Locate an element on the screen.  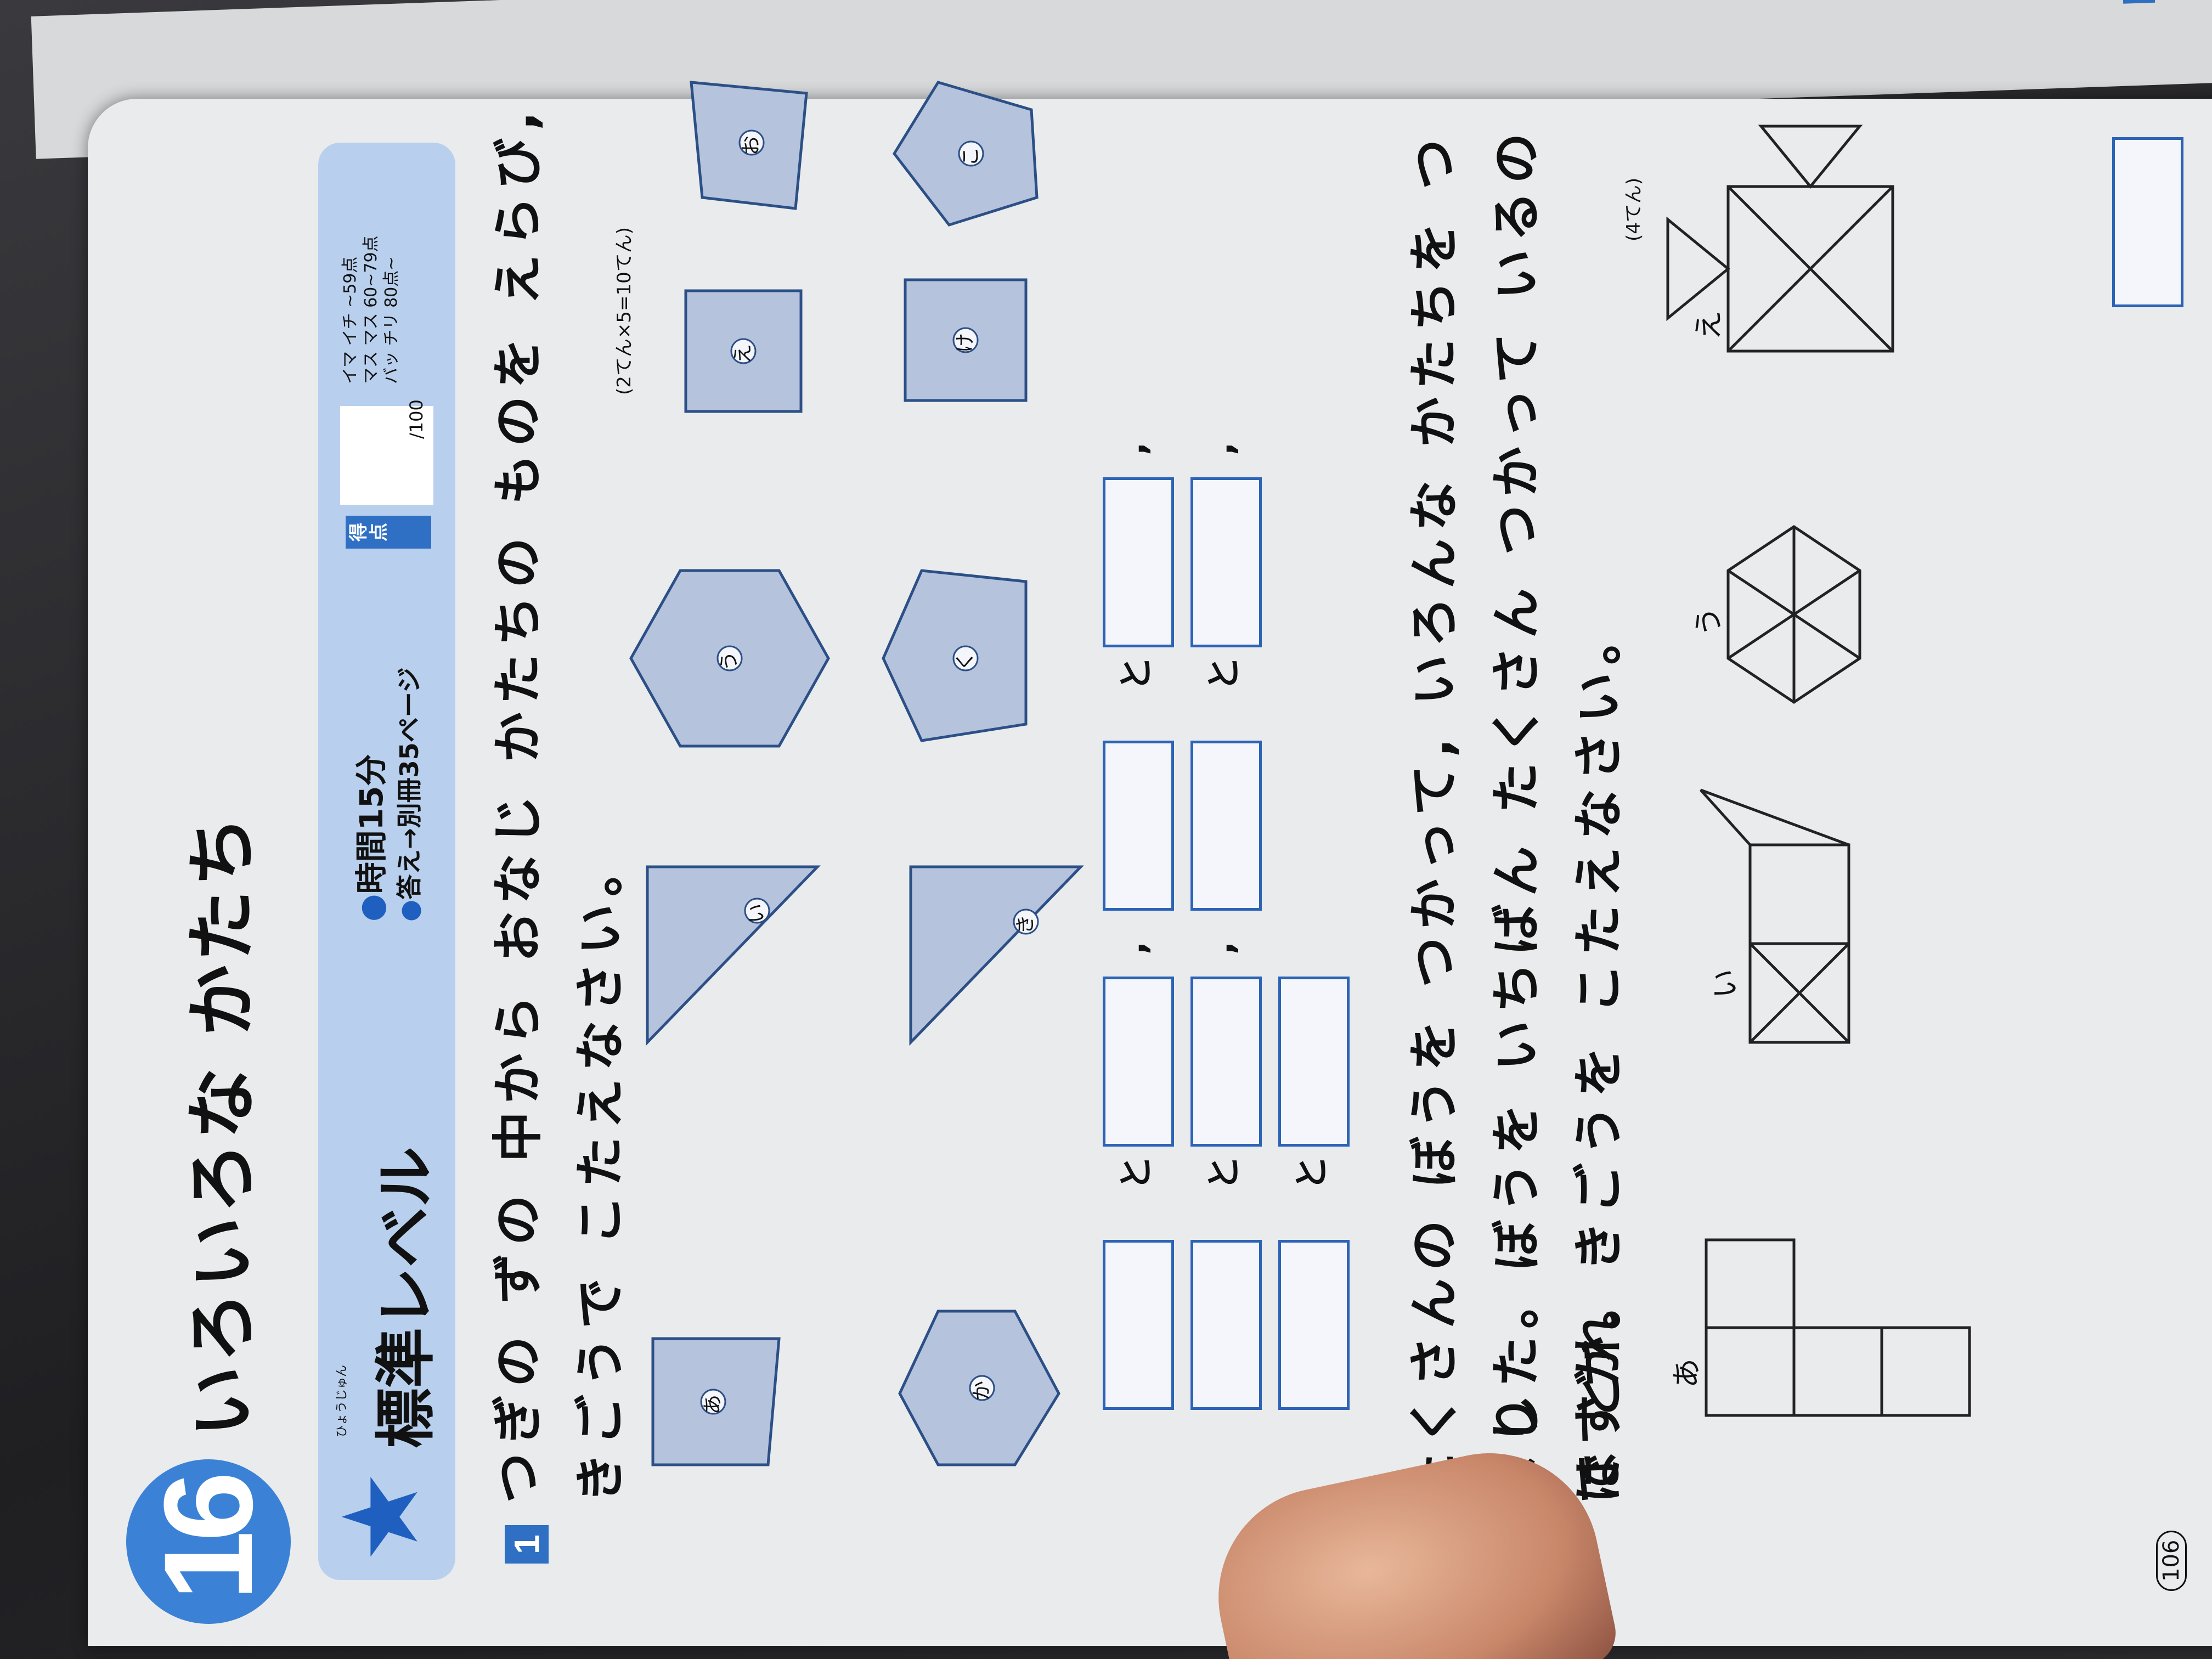
figure-u is located at coordinates (1793, 614).